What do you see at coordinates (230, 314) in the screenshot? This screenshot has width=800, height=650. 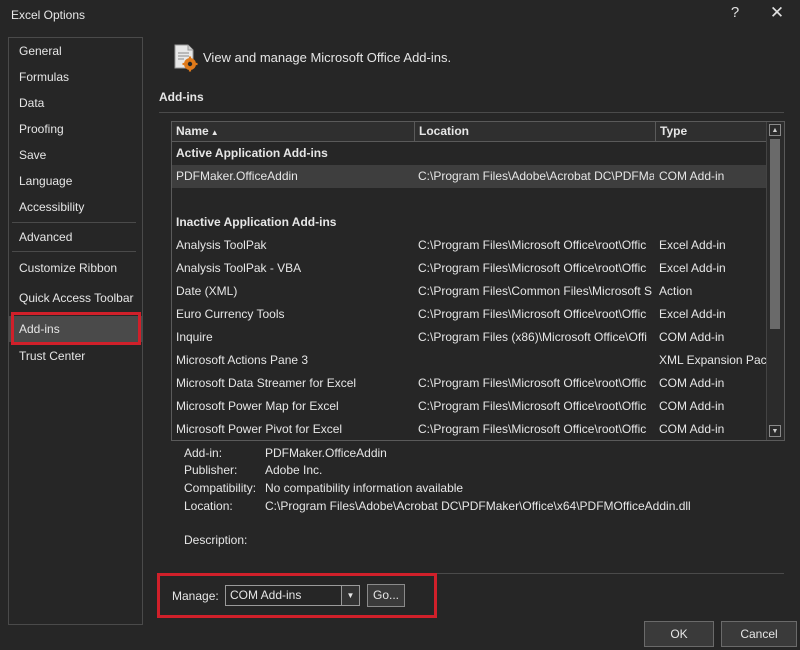 I see `cell-name: Euro Currency Tools` at bounding box center [230, 314].